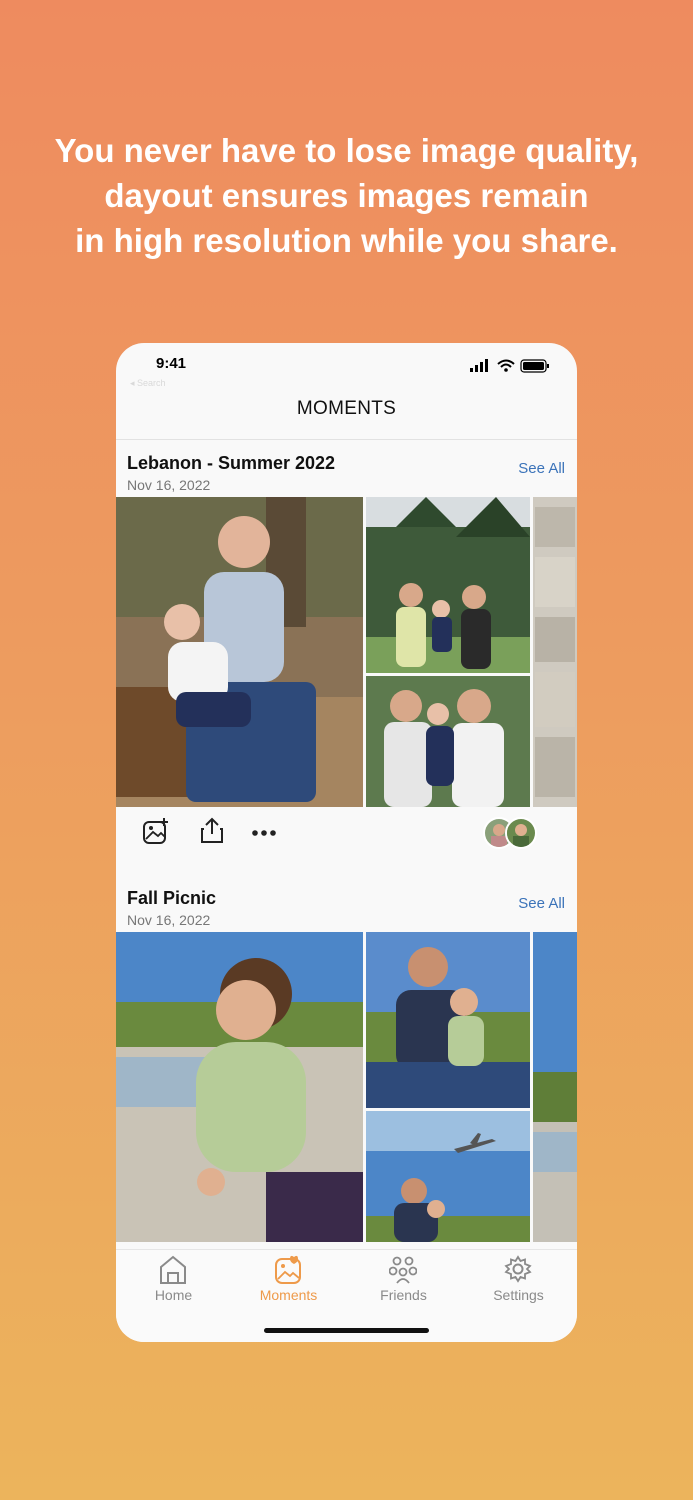 The width and height of the screenshot is (693, 1500). I want to click on tab-settings: Settings, so click(518, 1280).